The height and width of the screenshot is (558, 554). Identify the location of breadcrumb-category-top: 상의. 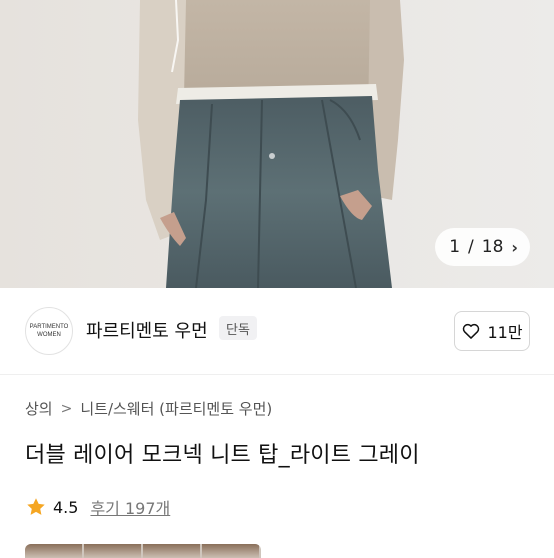
(39, 408).